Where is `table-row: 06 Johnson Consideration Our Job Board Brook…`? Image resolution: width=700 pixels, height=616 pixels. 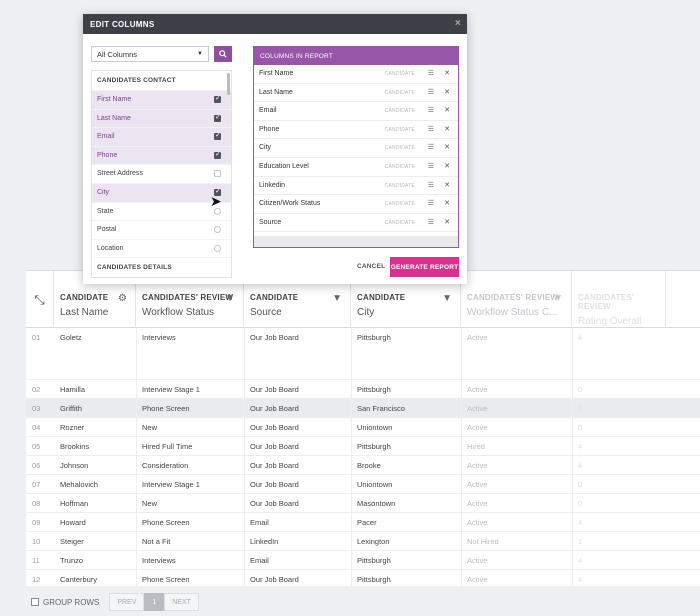
table-row: 06 Johnson Consideration Our Job Board Brook… is located at coordinates (363, 465).